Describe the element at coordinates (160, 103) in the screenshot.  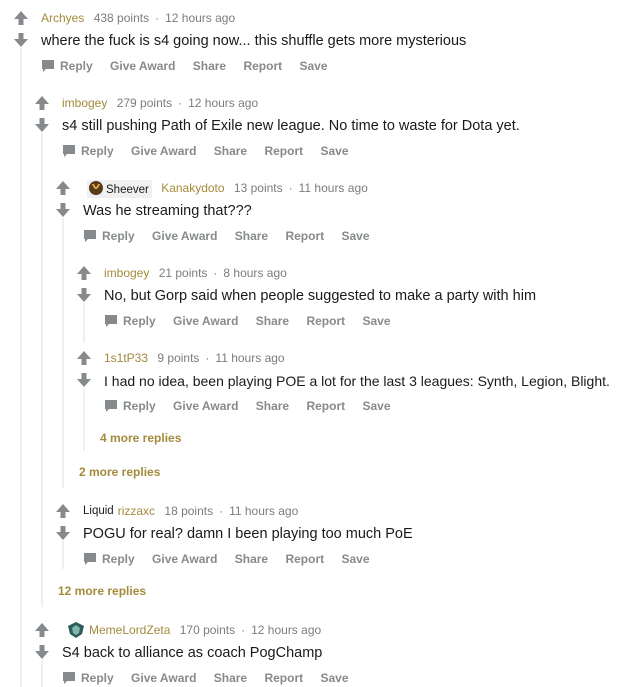
I see `comment-meta: imbogey 279 points · 12 hours ago` at that location.